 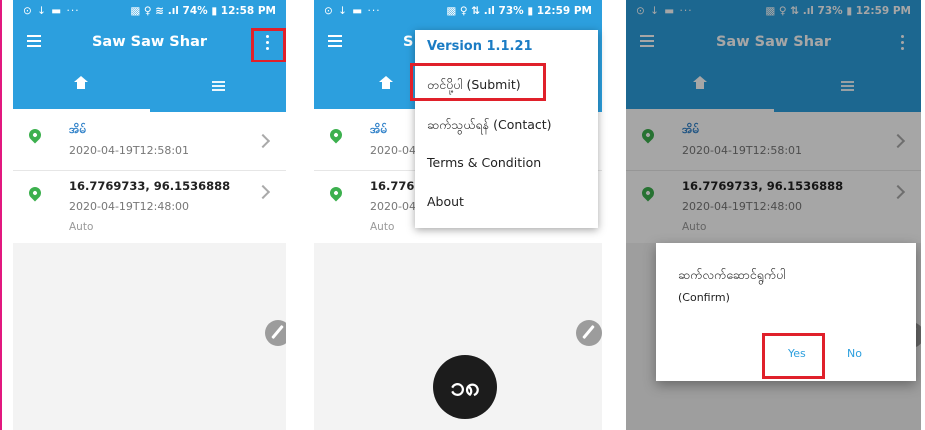 What do you see at coordinates (445, 201) in the screenshot?
I see `menu-item-about: About` at bounding box center [445, 201].